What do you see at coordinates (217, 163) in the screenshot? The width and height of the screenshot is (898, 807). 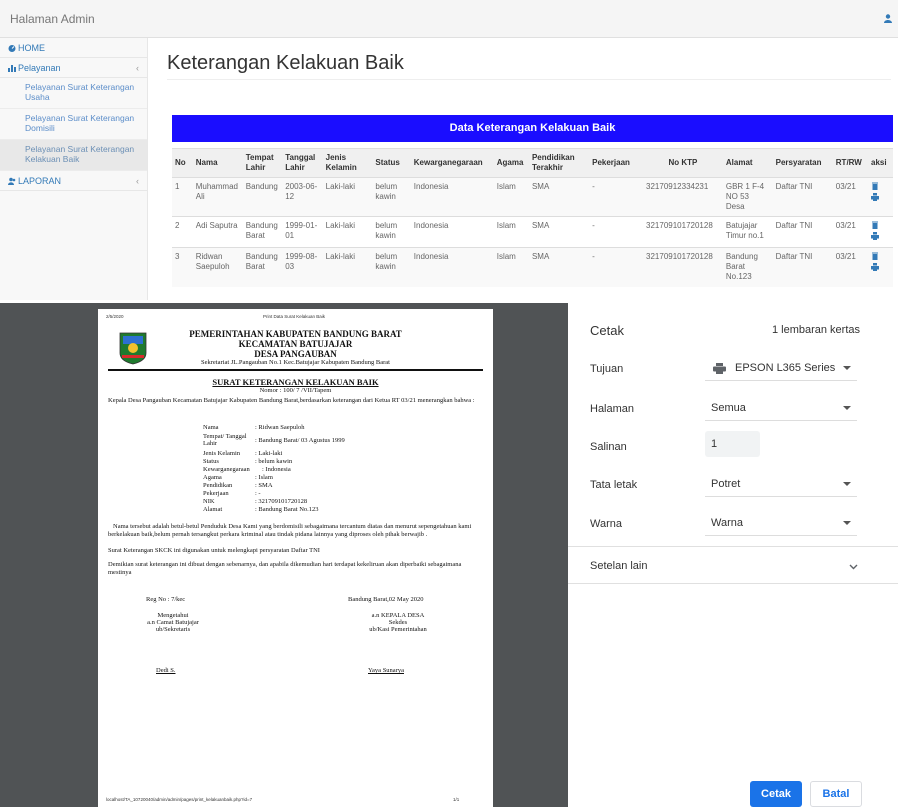 I see `col-header: Nama` at bounding box center [217, 163].